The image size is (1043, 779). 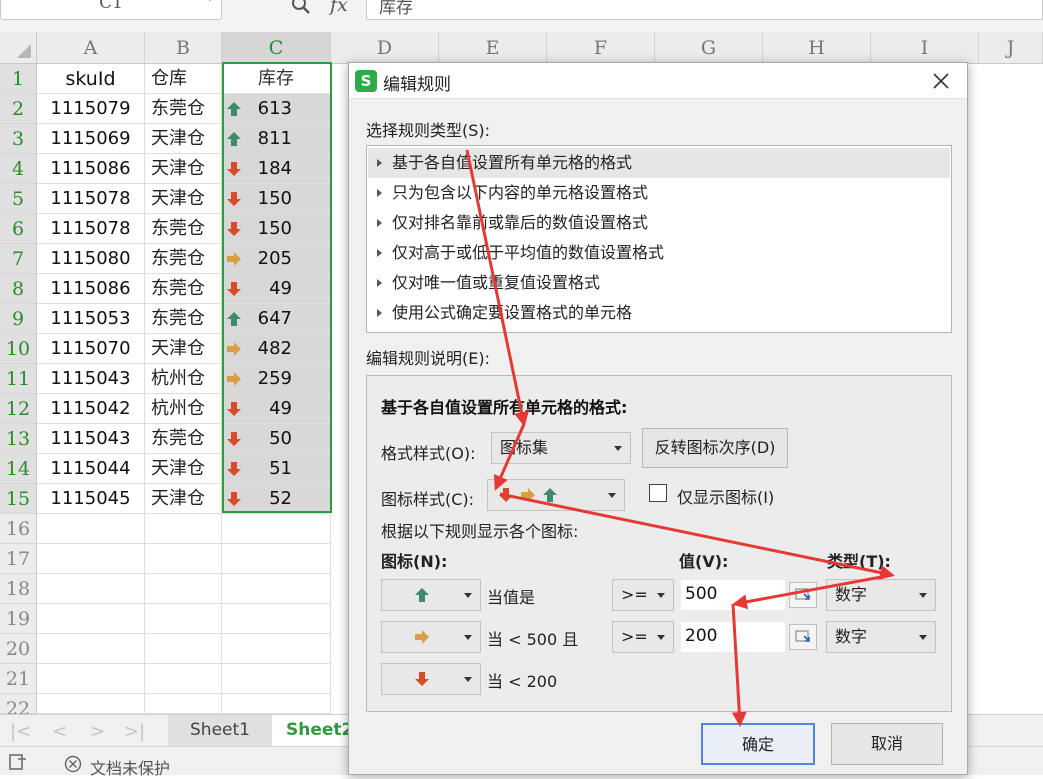 I want to click on row-header: 19, so click(x=18, y=619).